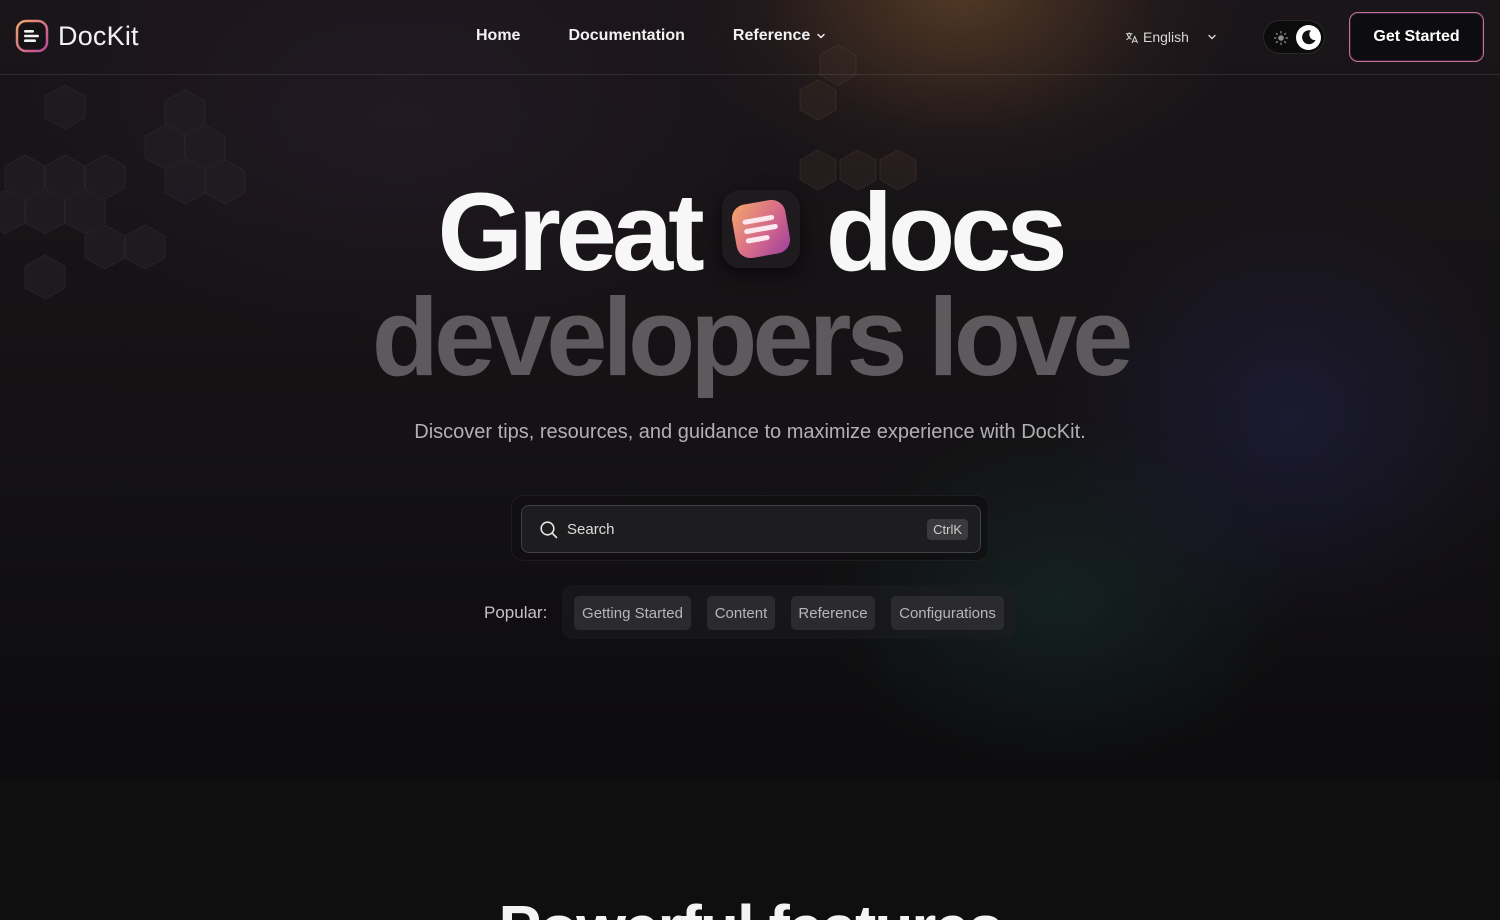  I want to click on search-container: Search CtrlK, so click(750, 528).